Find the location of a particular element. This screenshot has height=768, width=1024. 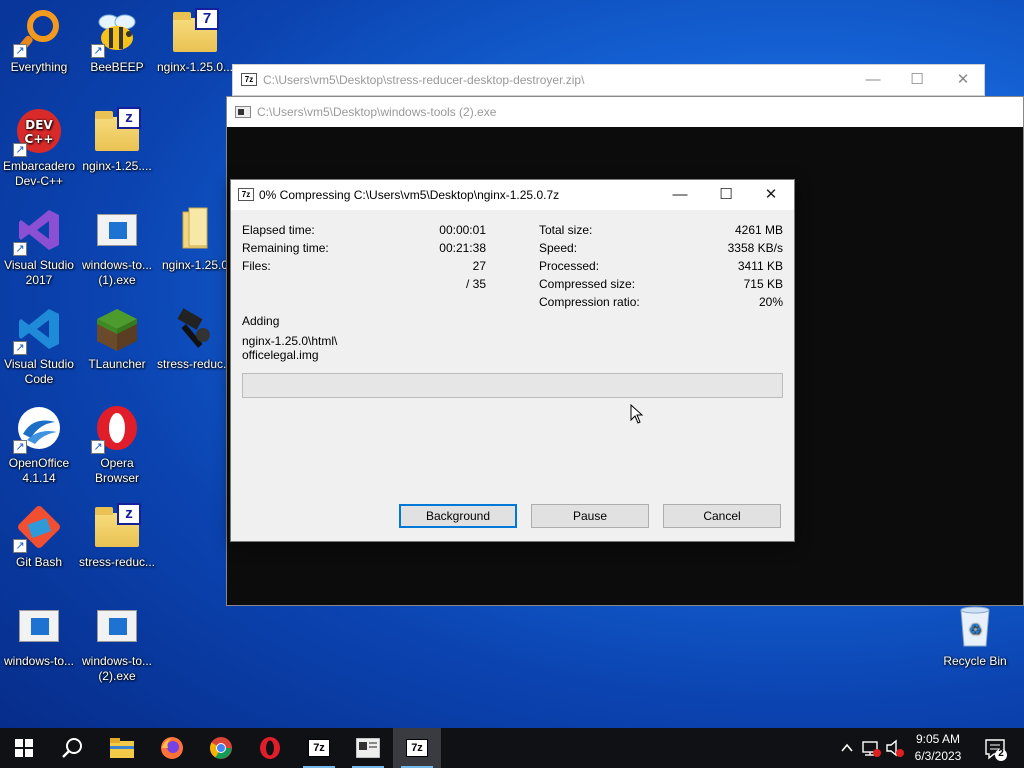

taskbar-console-app is located at coordinates (368, 748).